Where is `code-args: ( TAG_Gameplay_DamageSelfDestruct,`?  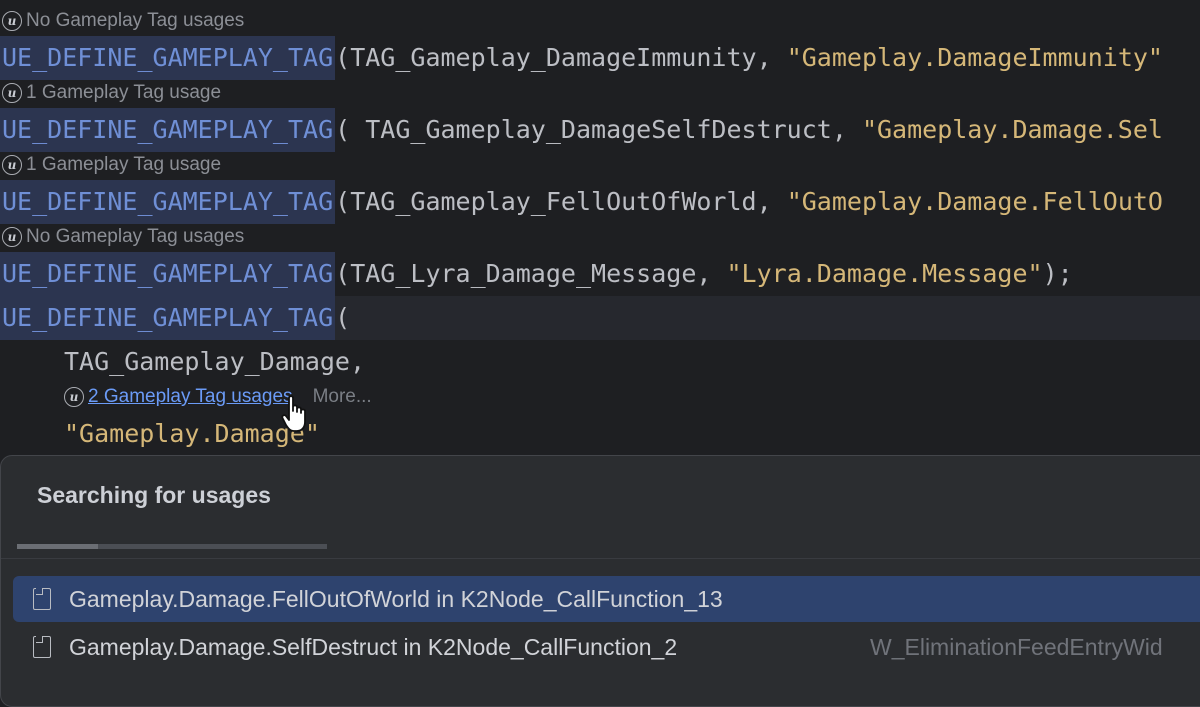
code-args: ( TAG_Gameplay_DamageSelfDestruct, is located at coordinates (598, 129).